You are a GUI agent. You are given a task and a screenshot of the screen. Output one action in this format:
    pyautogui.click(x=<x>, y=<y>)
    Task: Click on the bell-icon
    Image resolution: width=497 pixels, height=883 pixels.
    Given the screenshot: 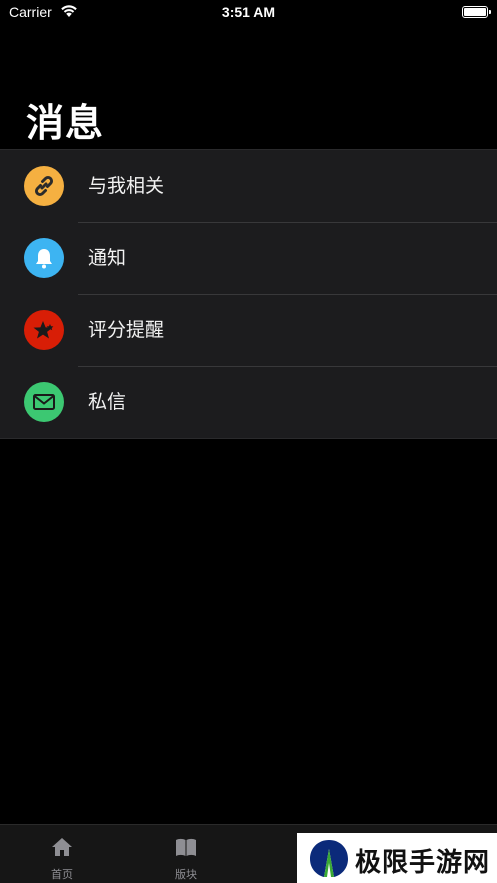 What is the action you would take?
    pyautogui.click(x=44, y=258)
    